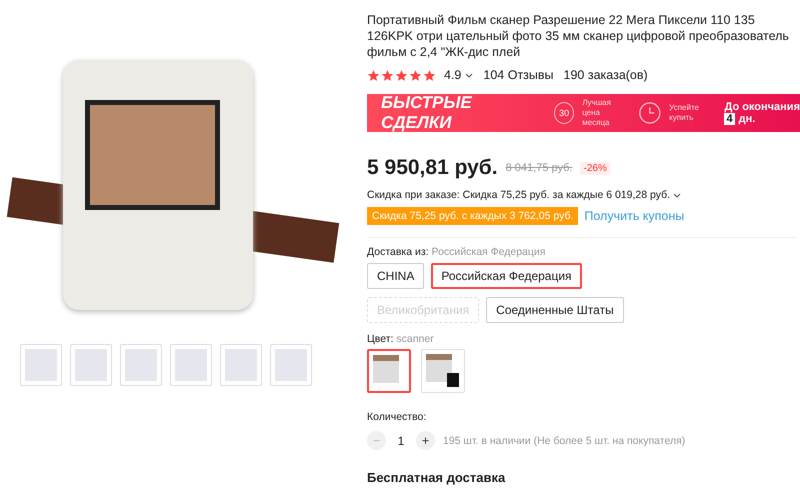 Image resolution: width=800 pixels, height=491 pixels. What do you see at coordinates (506, 276) in the screenshot?
I see `ship-from-option: Российская Федерация` at bounding box center [506, 276].